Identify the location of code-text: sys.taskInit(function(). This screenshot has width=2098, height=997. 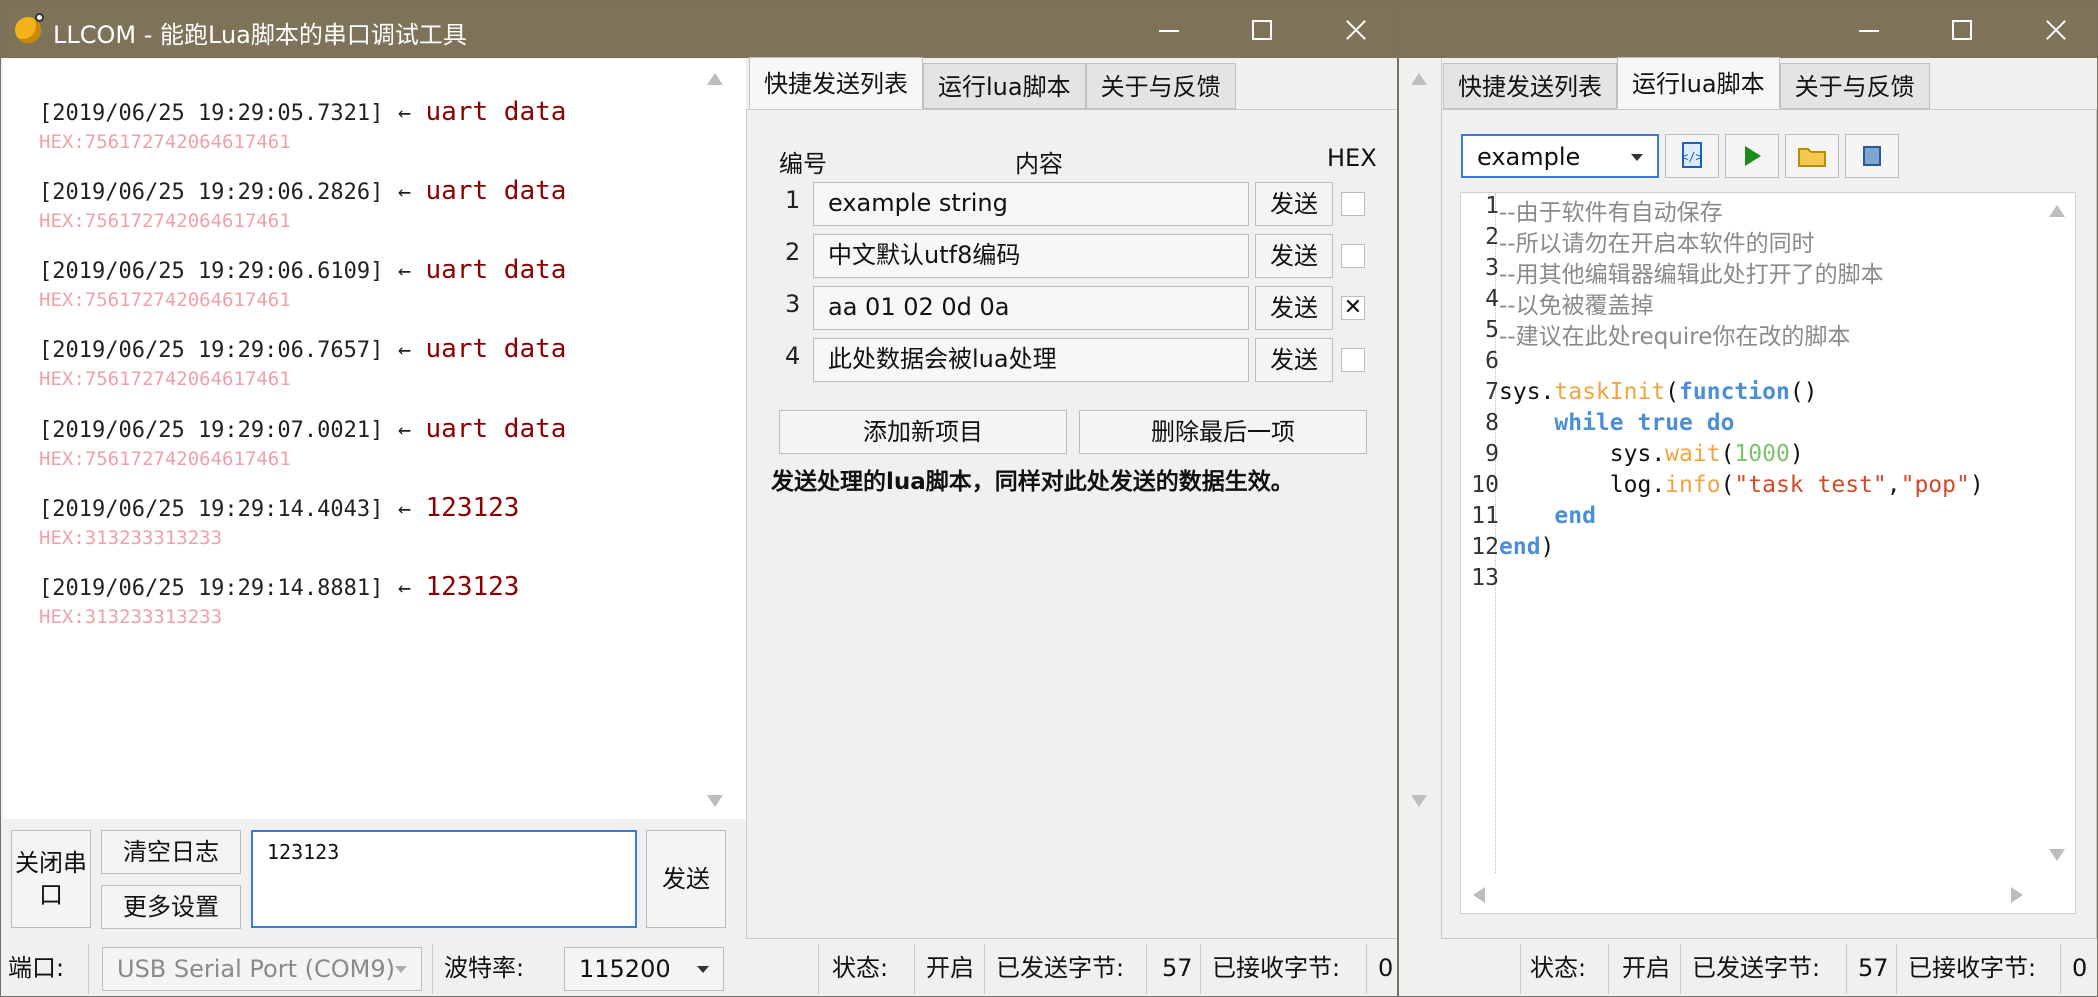
(1658, 392).